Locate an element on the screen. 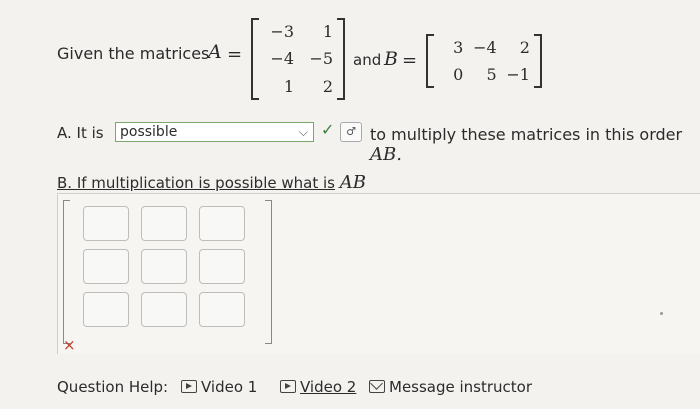 Image resolution: width=700 pixels, height=409 pixels. answer-bracket-left is located at coordinates (66, 272).